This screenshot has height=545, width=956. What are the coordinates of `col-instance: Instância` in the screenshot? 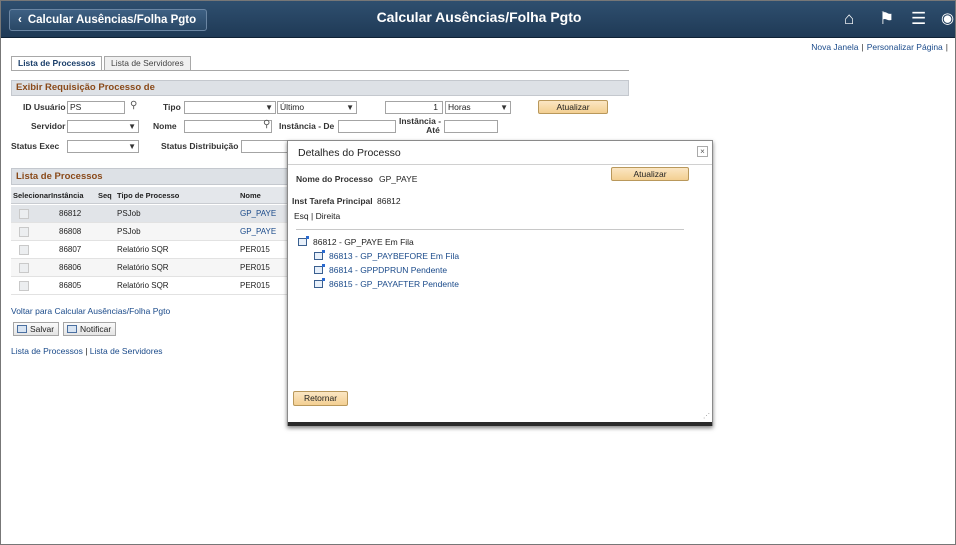 It's located at (67, 195).